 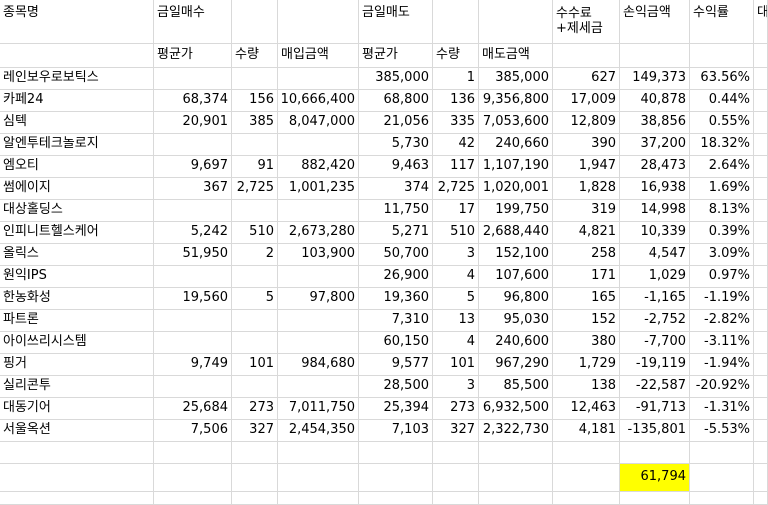 What do you see at coordinates (77, 211) in the screenshot?
I see `cell-name: 대상홀딩스` at bounding box center [77, 211].